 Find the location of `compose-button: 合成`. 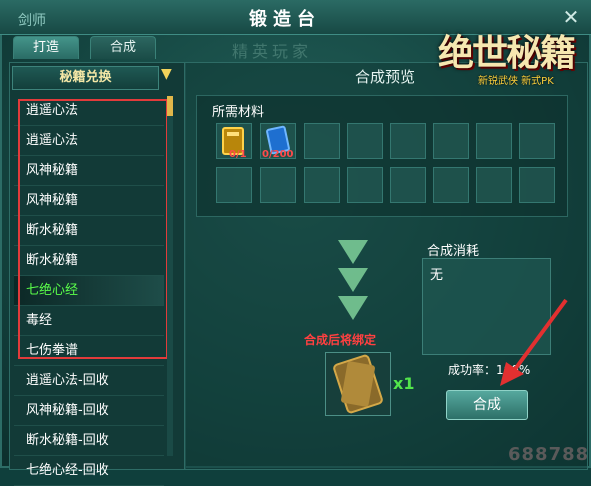

compose-button: 合成 is located at coordinates (487, 405).